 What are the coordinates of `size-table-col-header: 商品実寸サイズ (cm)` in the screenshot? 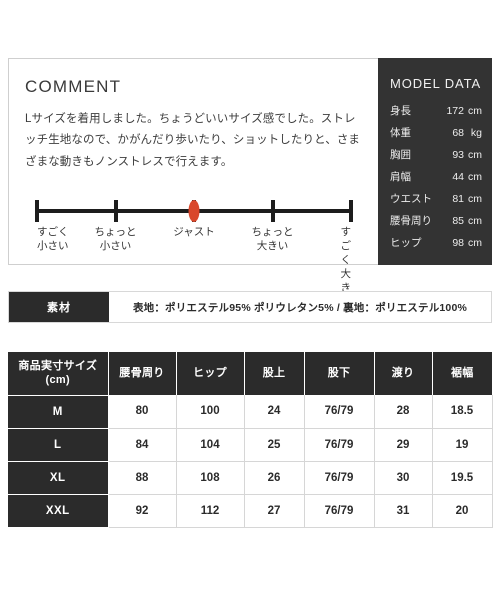 It's located at (58, 373).